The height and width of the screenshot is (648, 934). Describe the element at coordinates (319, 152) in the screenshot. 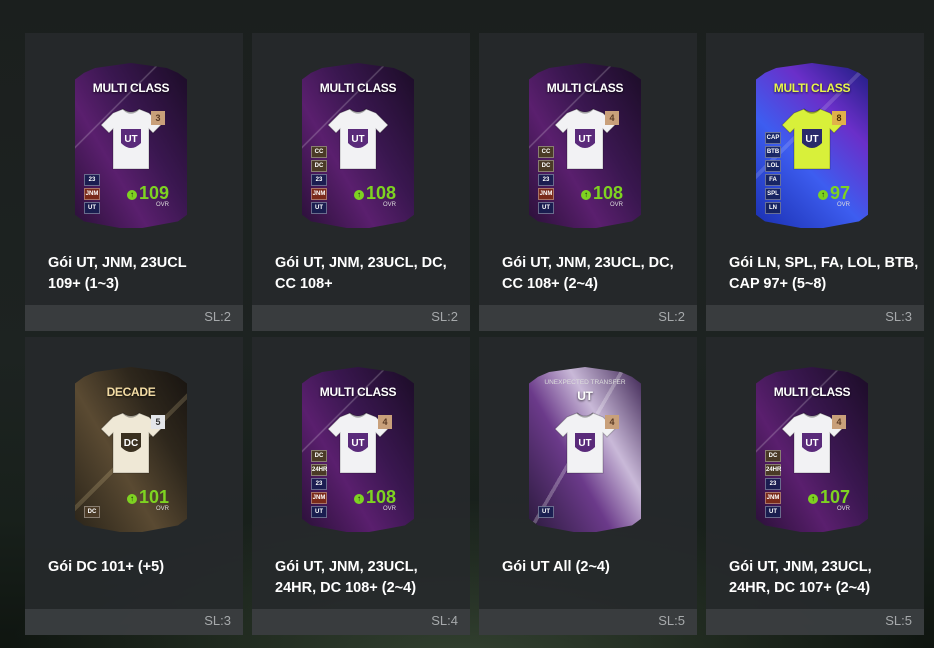

I see `season-badge: CC` at that location.